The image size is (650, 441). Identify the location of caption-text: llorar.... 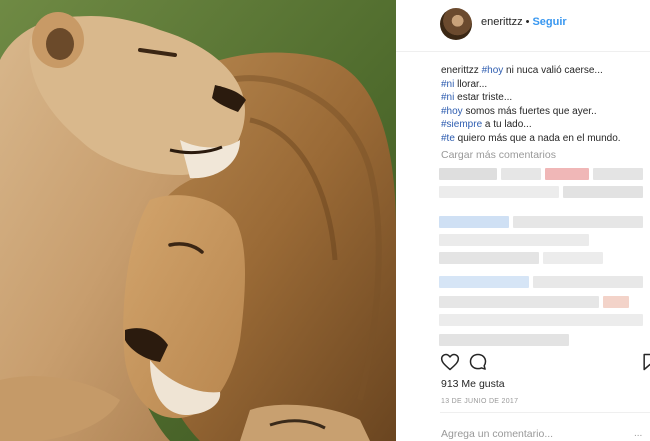
(471, 84).